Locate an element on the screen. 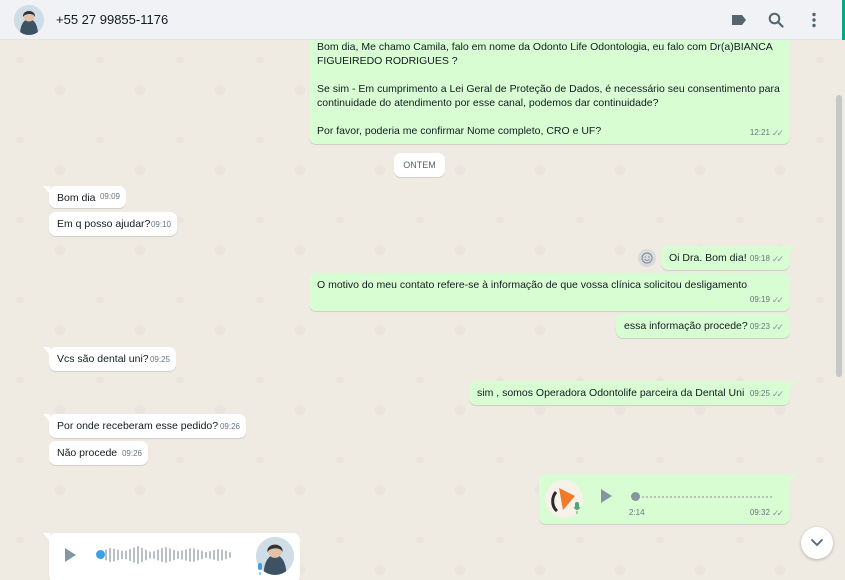  message-time: 09:19 is located at coordinates (759, 299).